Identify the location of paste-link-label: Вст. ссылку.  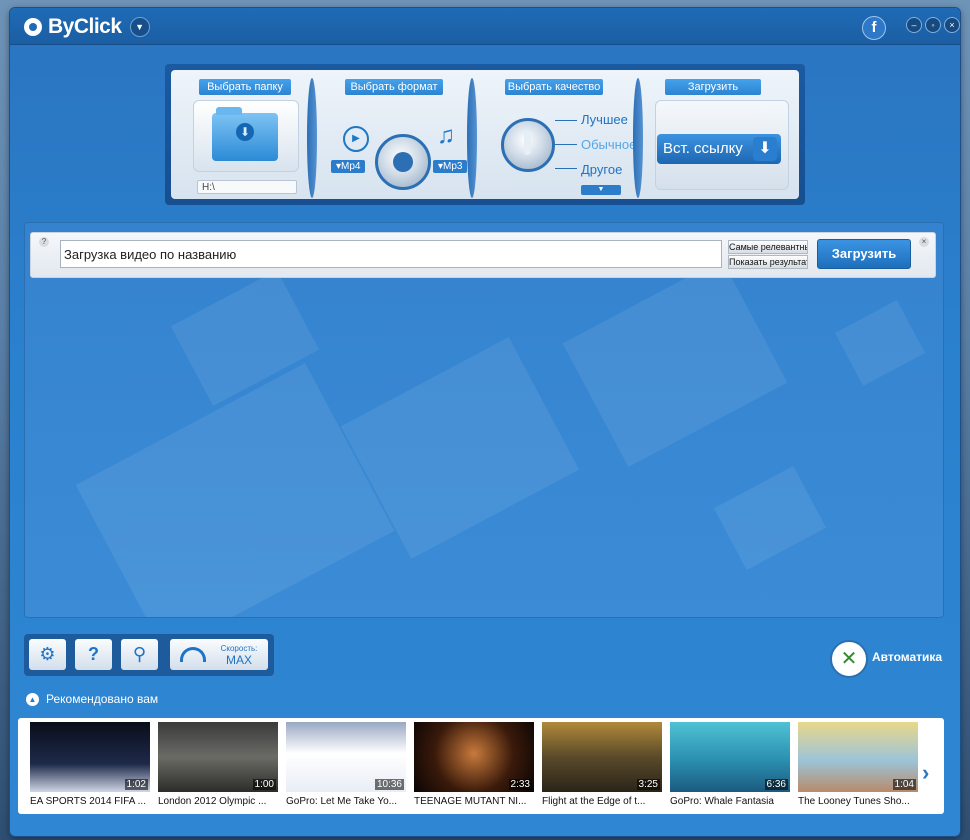
(703, 148).